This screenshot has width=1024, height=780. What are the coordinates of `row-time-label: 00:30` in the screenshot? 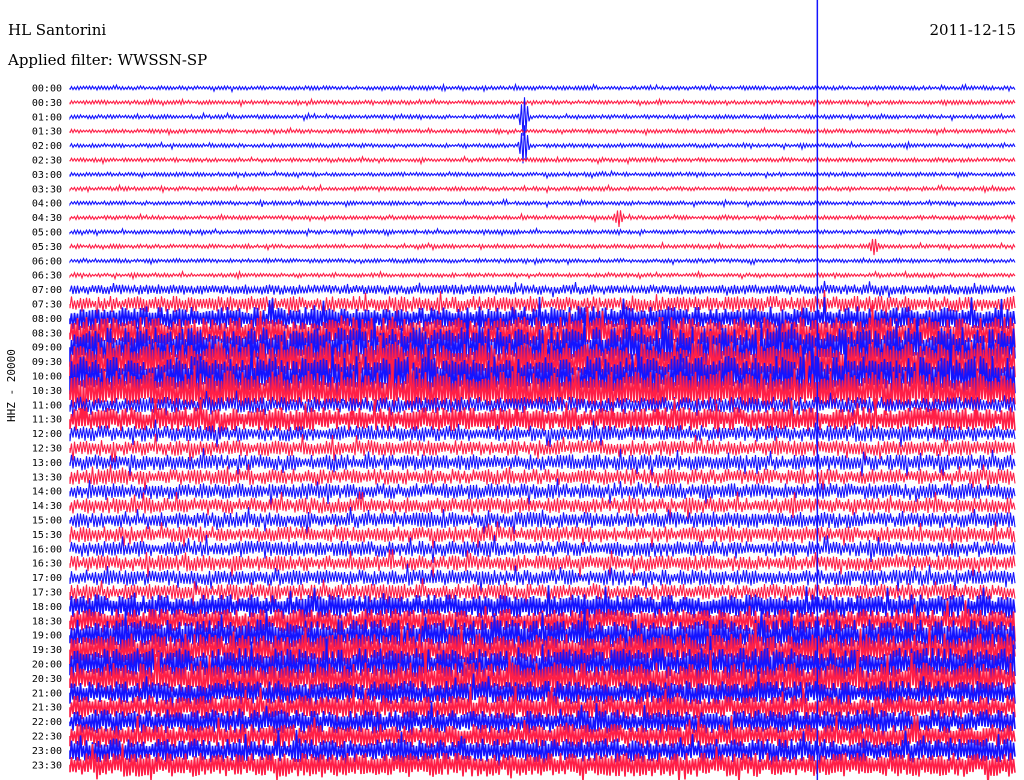 It's located at (47, 103).